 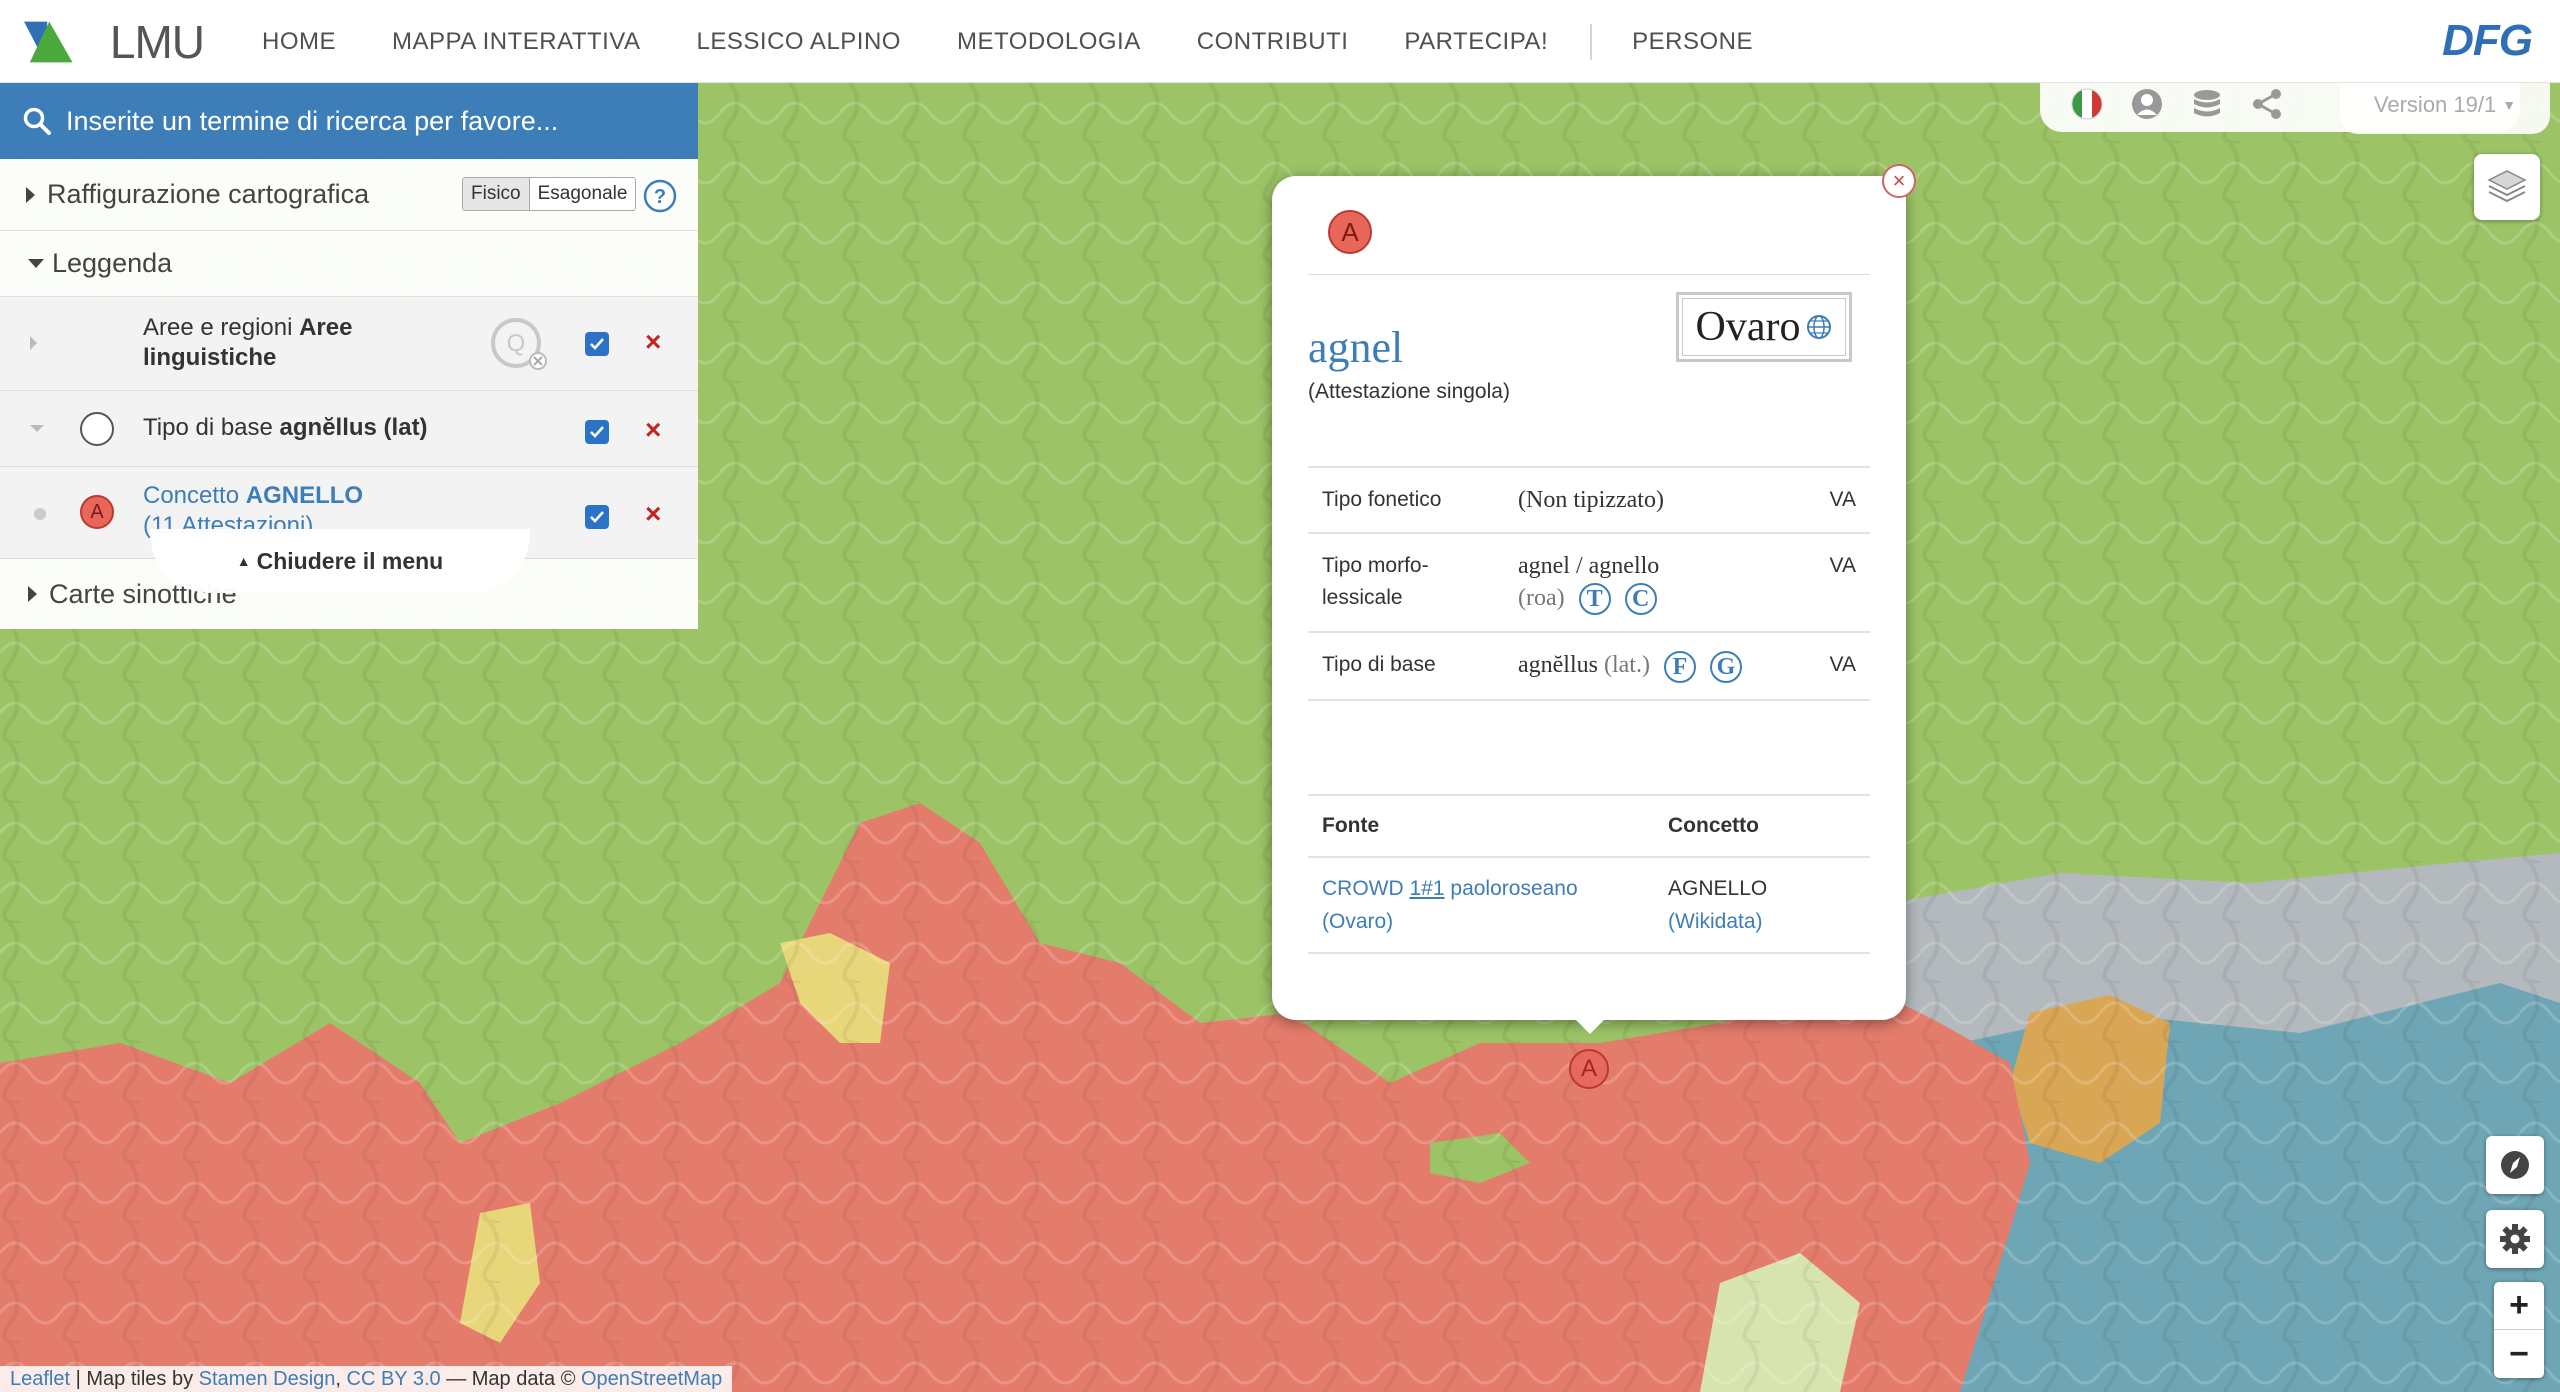 What do you see at coordinates (1657, 665) in the screenshot?
I see `row-value: agnĕllus (lat.) F G` at bounding box center [1657, 665].